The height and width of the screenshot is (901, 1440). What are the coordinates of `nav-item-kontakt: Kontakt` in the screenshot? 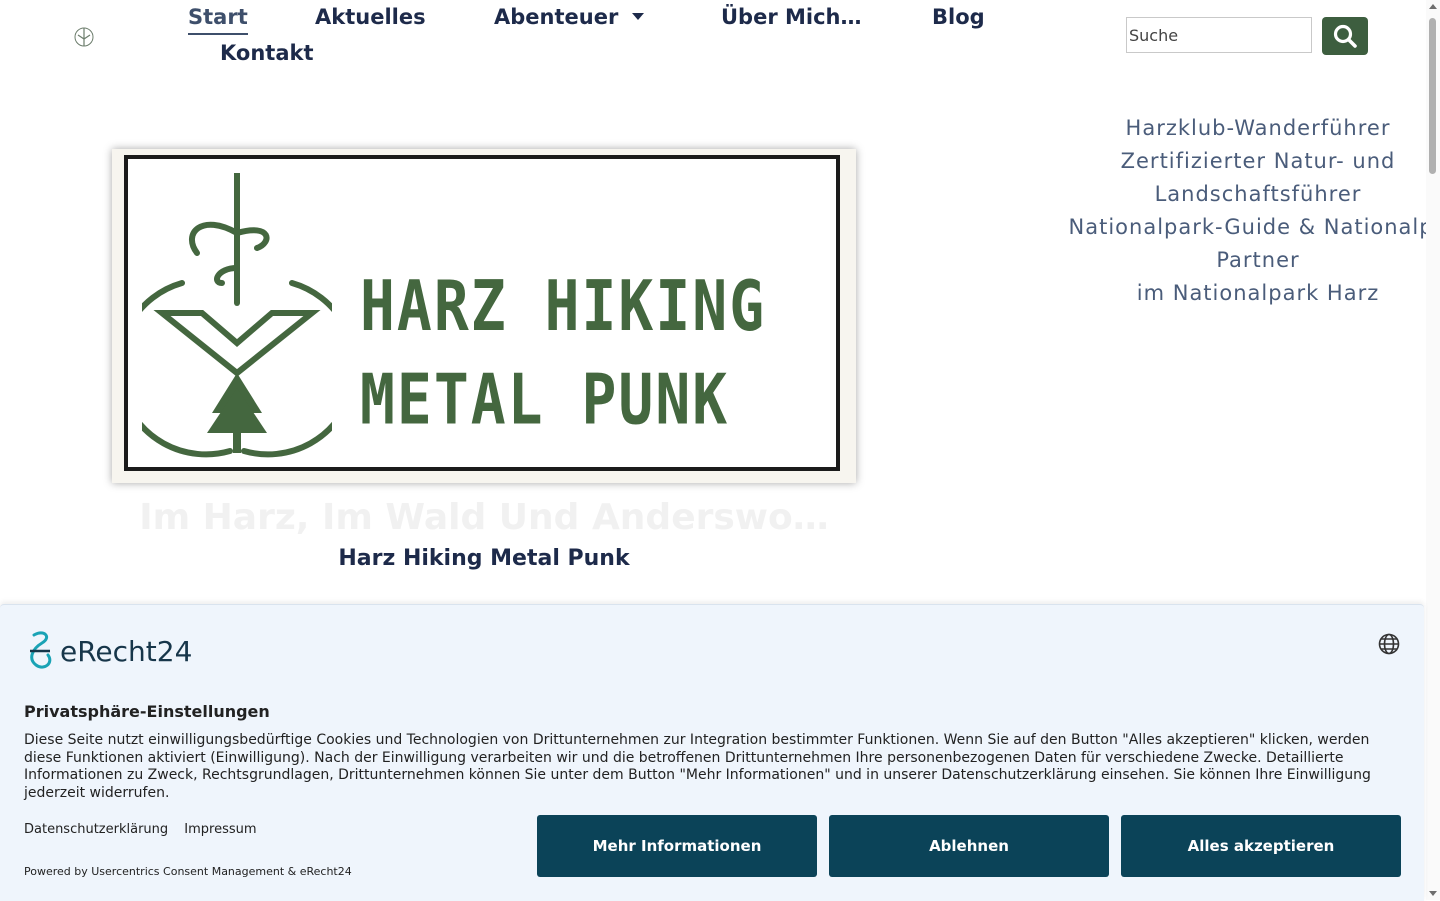 It's located at (267, 53).